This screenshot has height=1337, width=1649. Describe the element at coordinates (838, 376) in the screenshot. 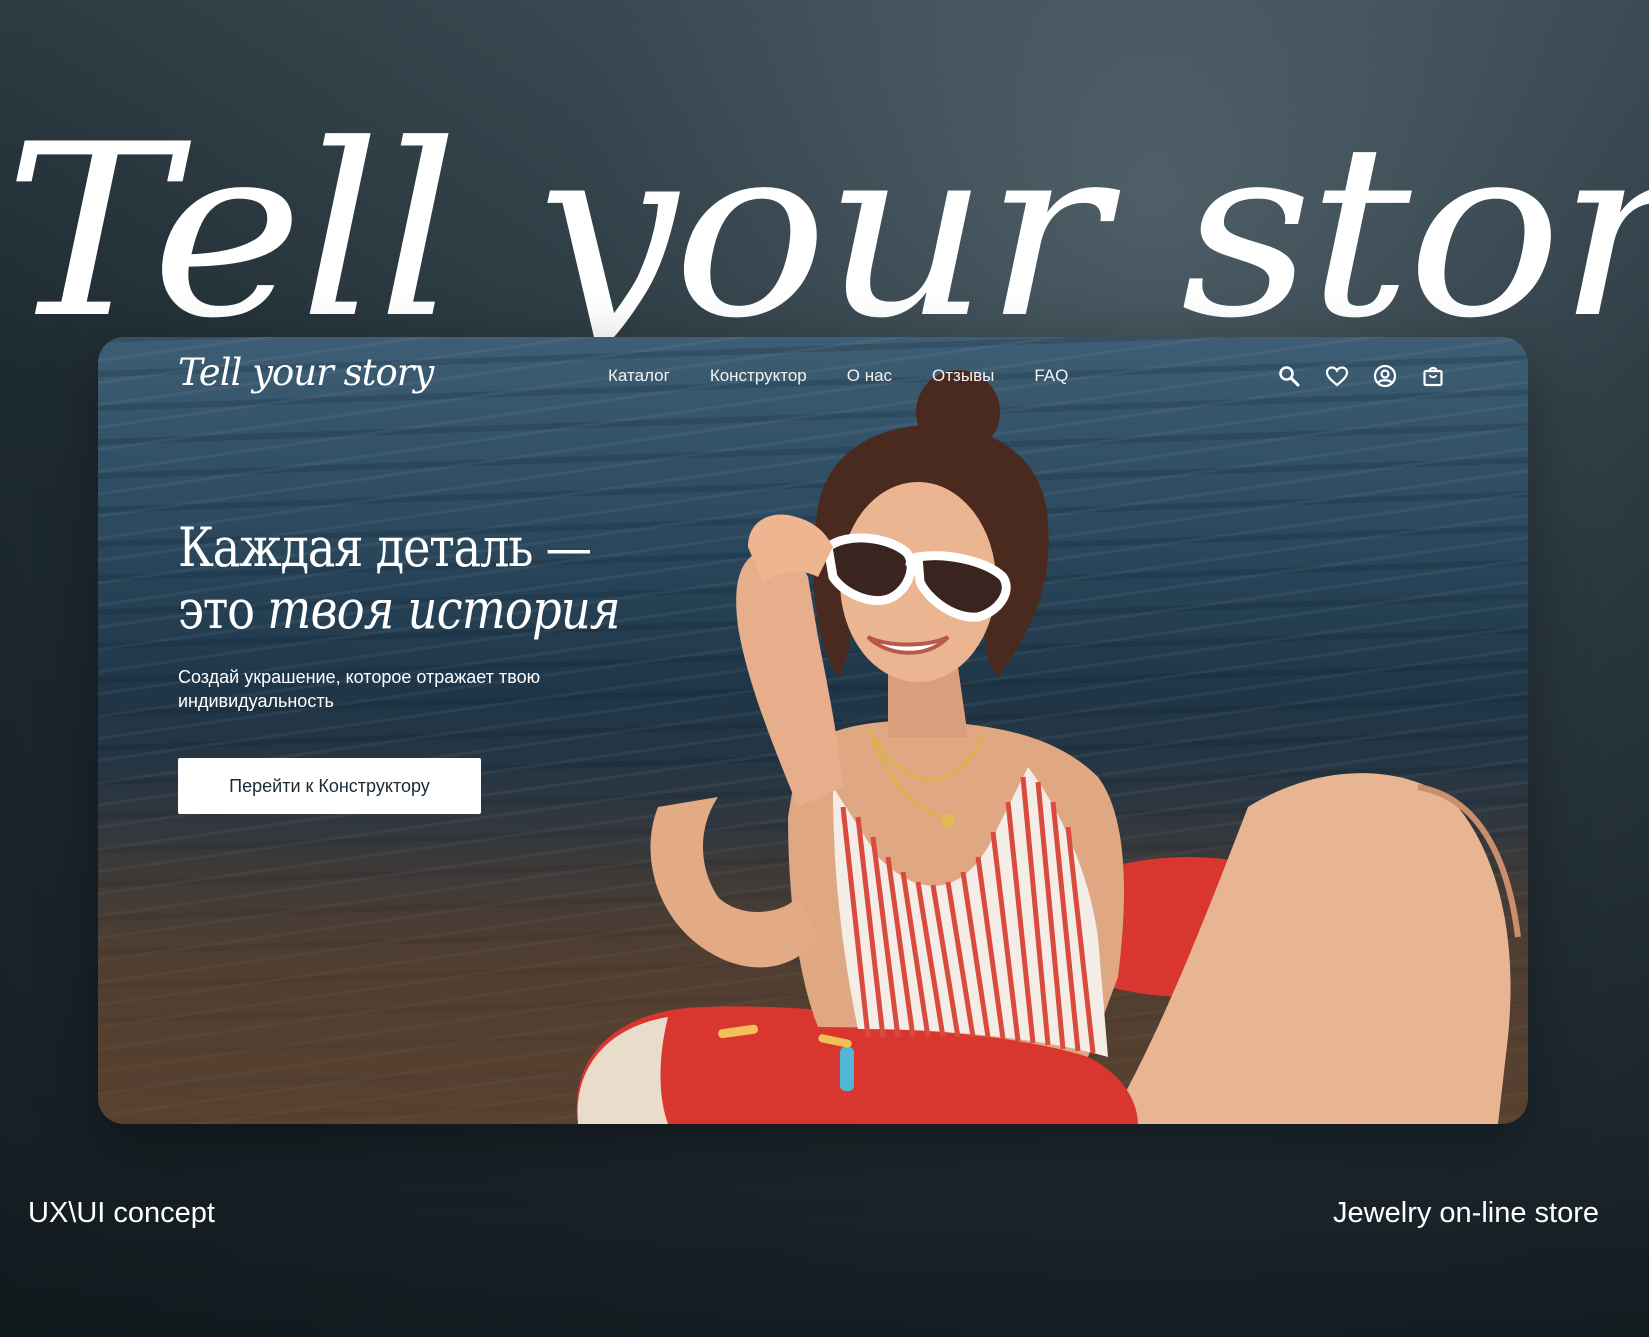

I see `nav-links: Каталог Конструктор О нас Отзывы FAQ` at that location.